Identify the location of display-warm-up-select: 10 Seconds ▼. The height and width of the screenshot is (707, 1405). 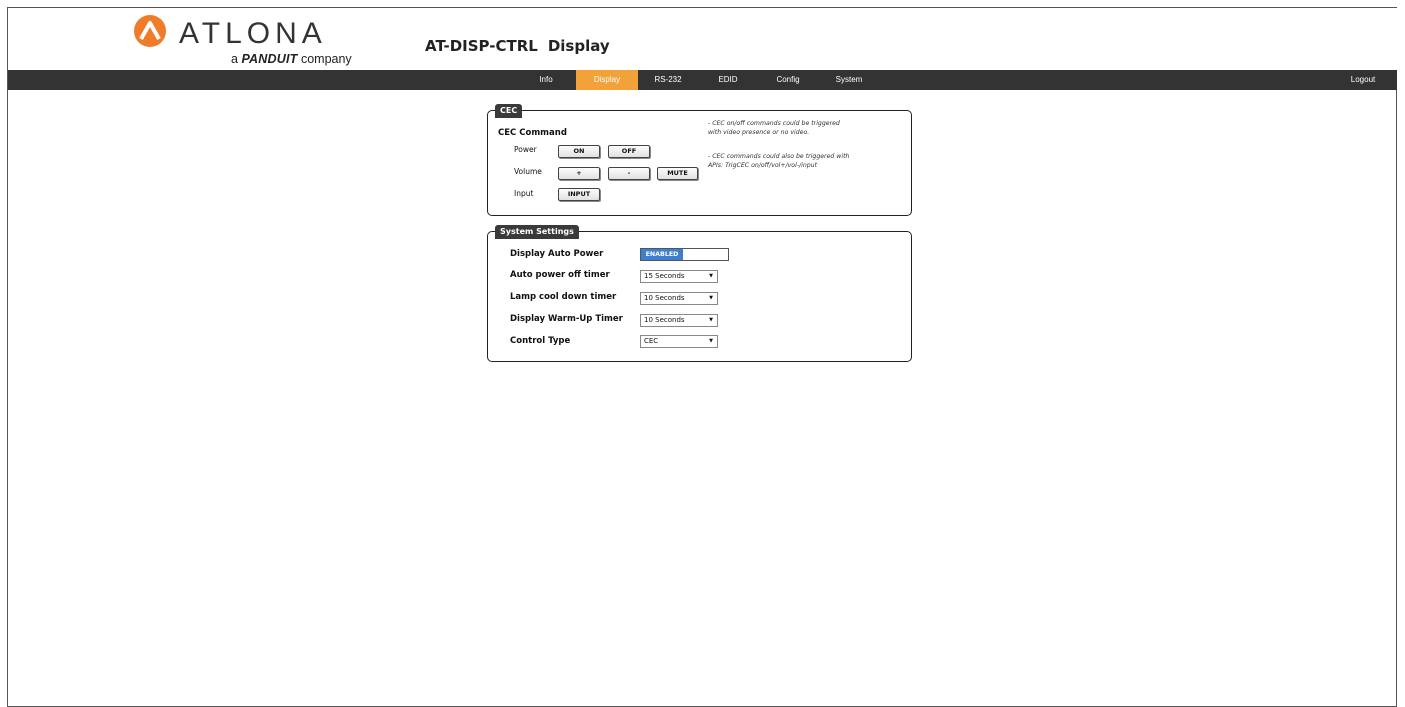
(679, 320).